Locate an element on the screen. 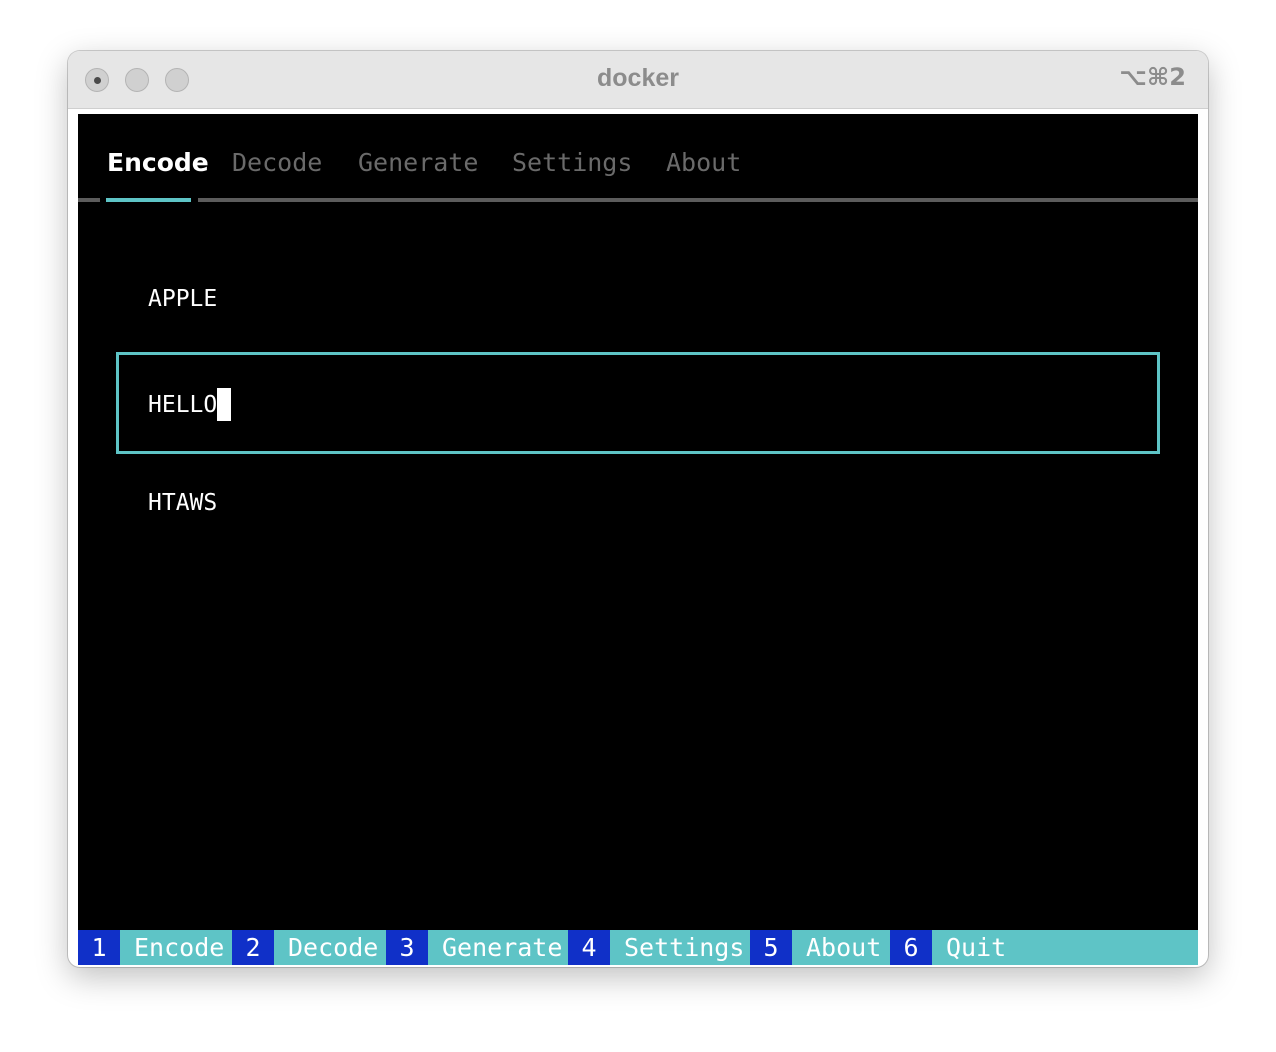 This screenshot has width=1276, height=1052. footer-key-3: 3 is located at coordinates (407, 947).